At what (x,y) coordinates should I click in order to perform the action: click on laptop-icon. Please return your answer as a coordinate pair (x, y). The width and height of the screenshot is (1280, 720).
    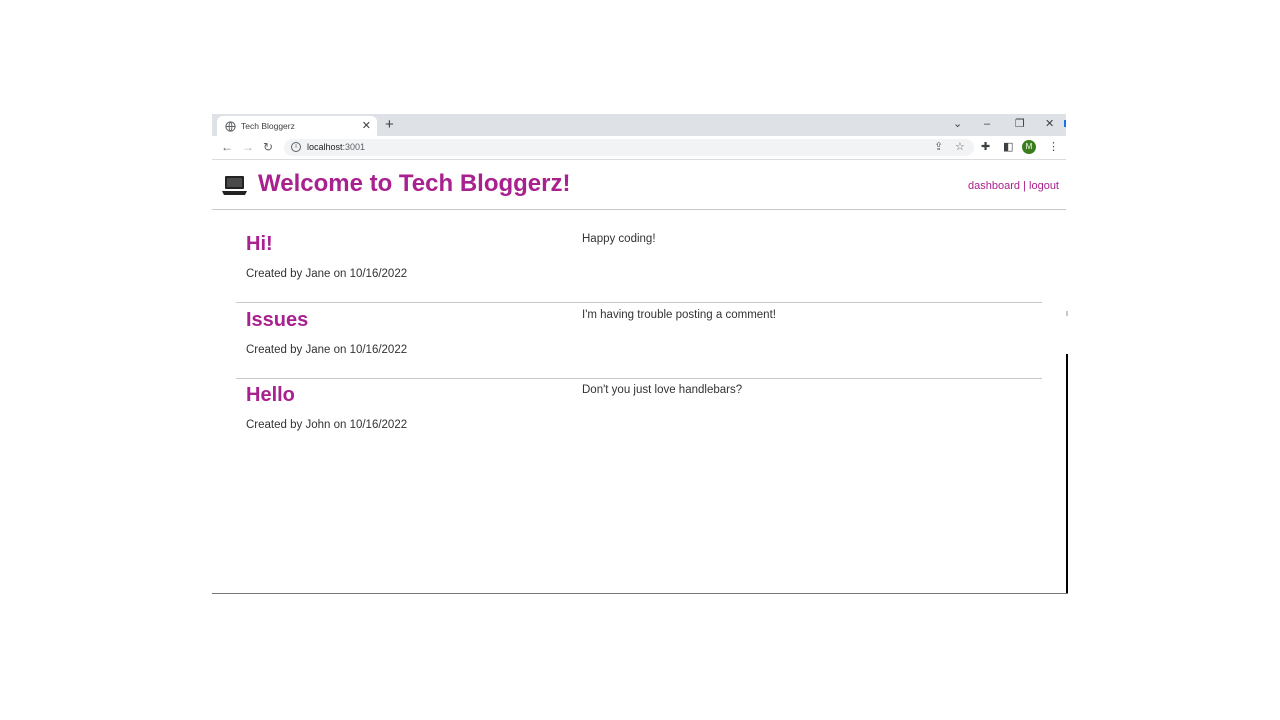
    Looking at the image, I should click on (234, 185).